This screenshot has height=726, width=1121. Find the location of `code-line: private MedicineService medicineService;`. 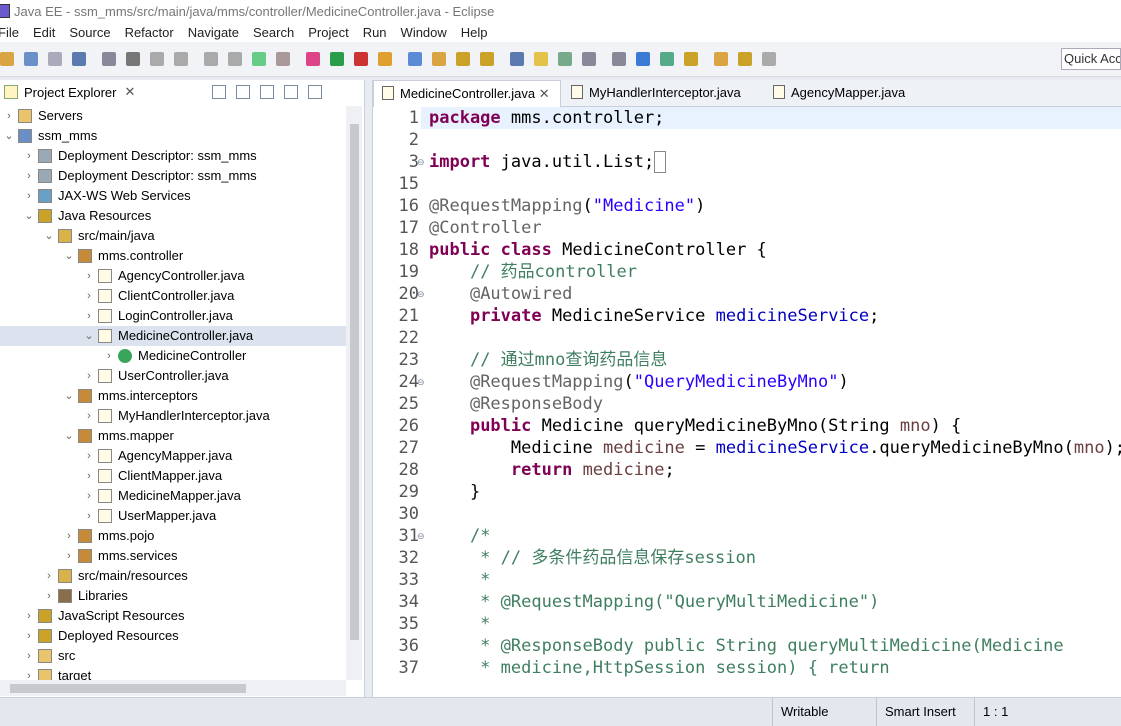

code-line: private MedicineService medicineService; is located at coordinates (654, 316).